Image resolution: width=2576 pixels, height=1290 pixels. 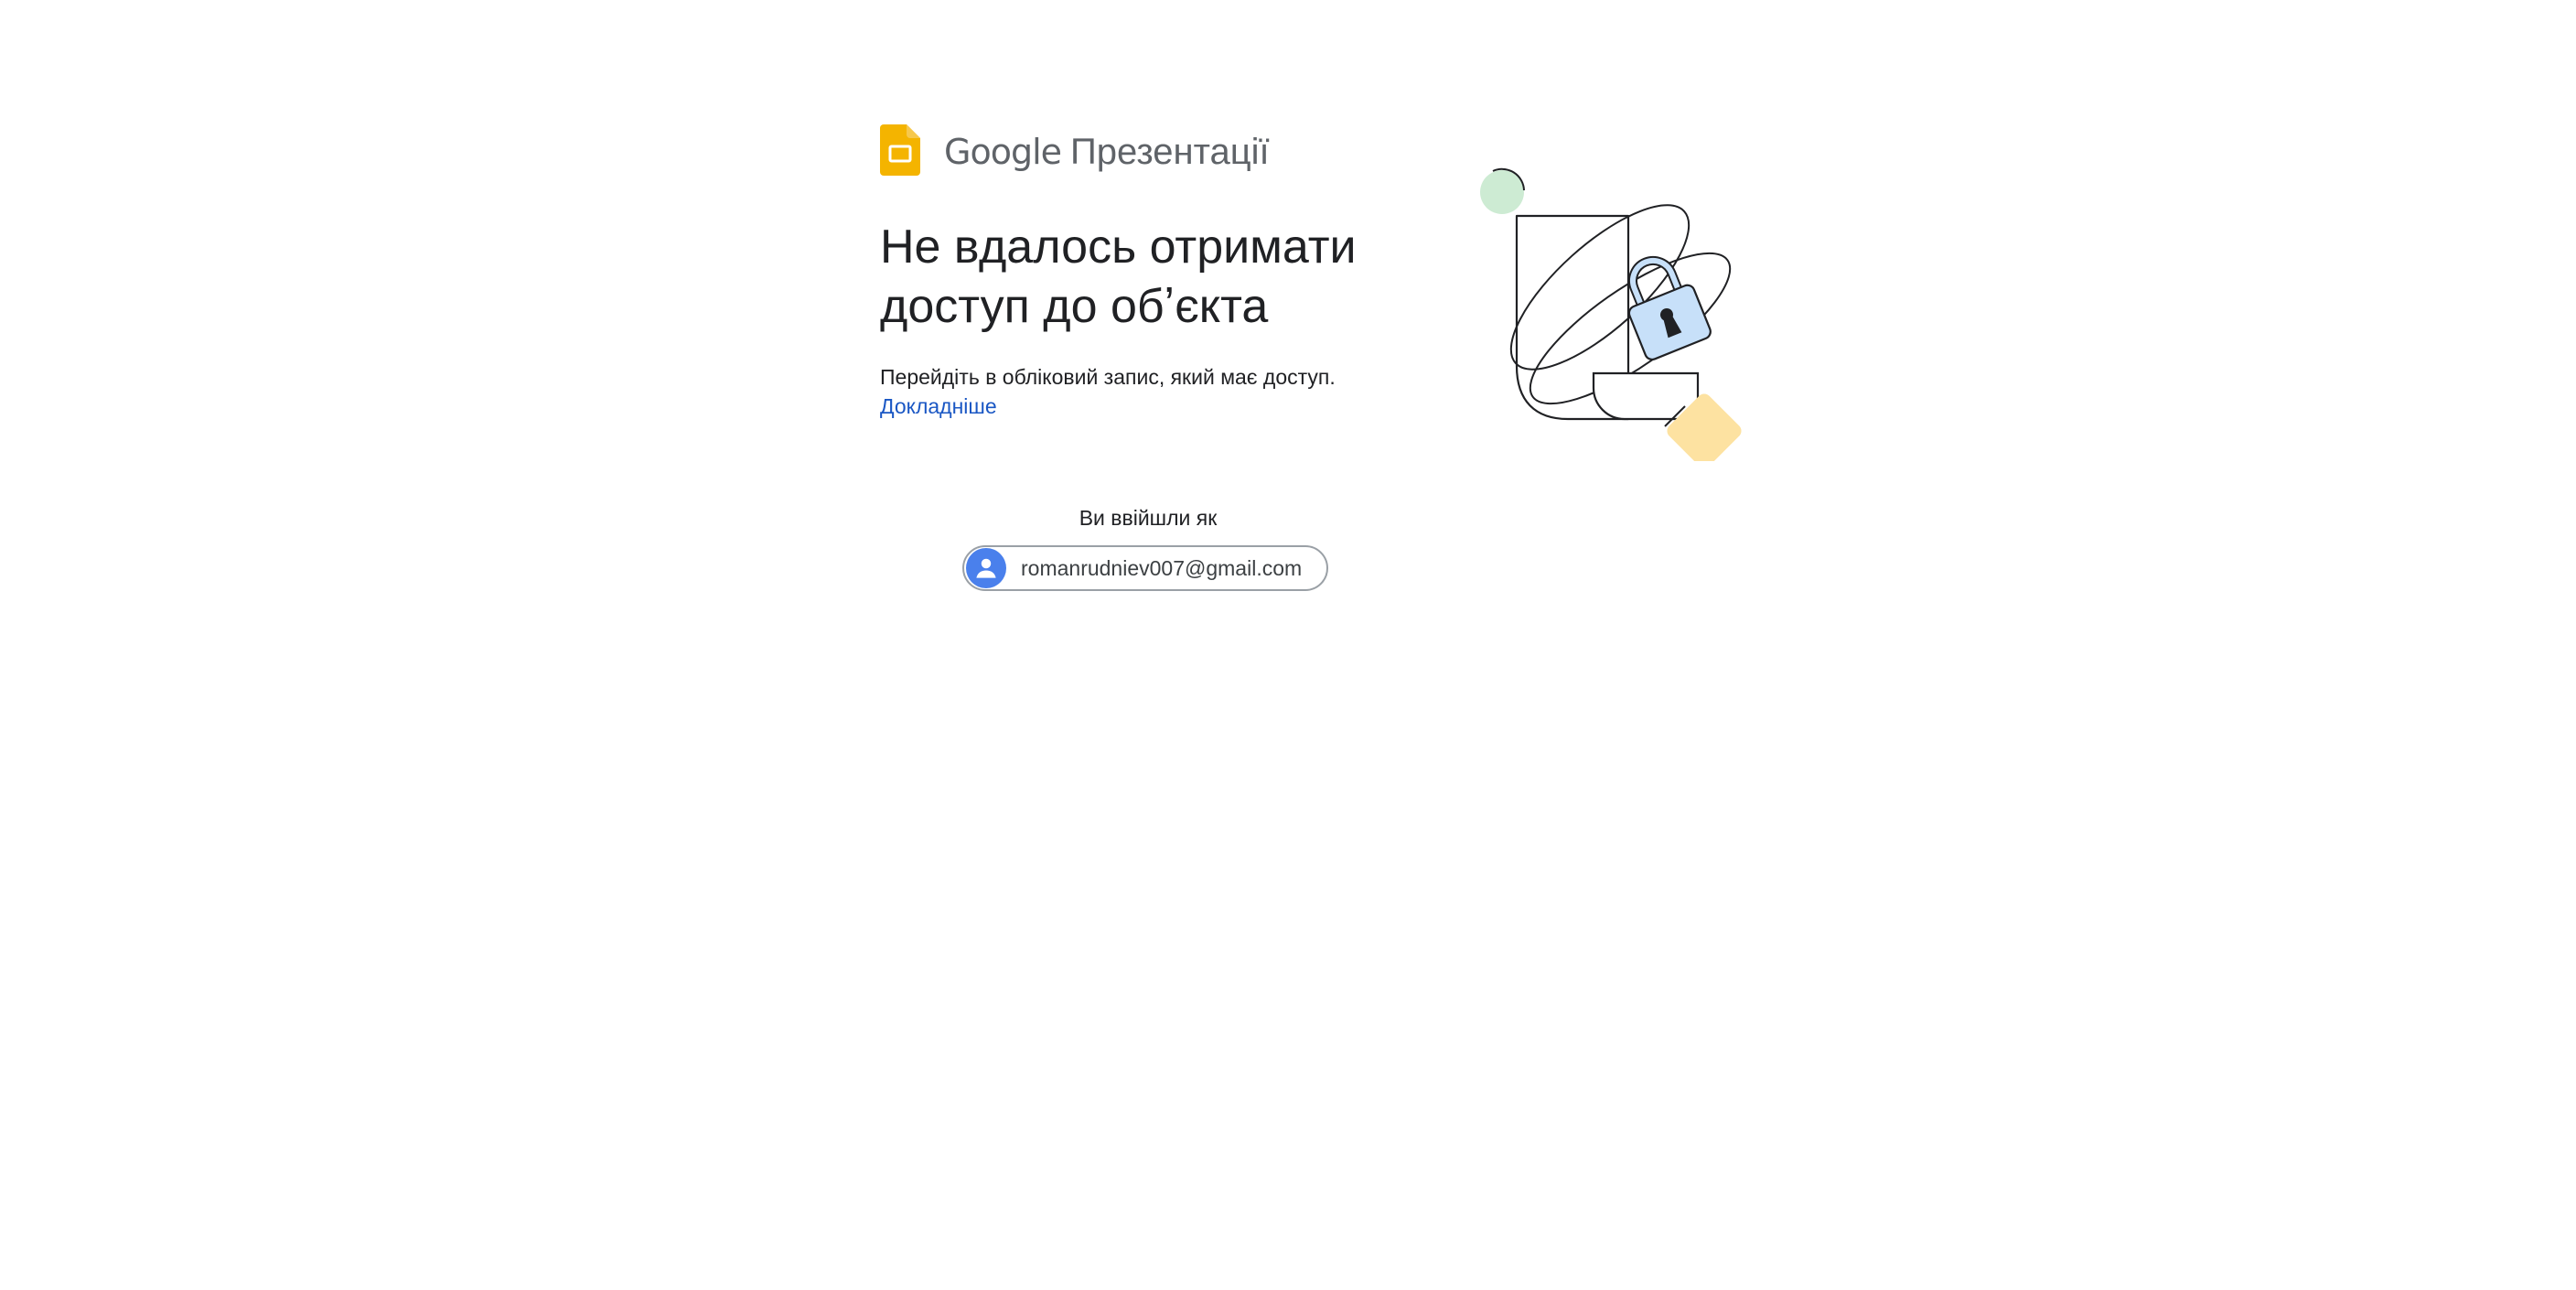 I want to click on product-name: Презентації, so click(x=1170, y=151).